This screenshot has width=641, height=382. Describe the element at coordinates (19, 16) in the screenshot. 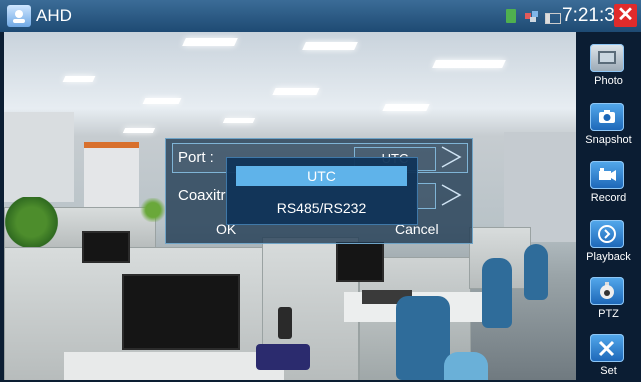

I see `camera-app-icon` at that location.